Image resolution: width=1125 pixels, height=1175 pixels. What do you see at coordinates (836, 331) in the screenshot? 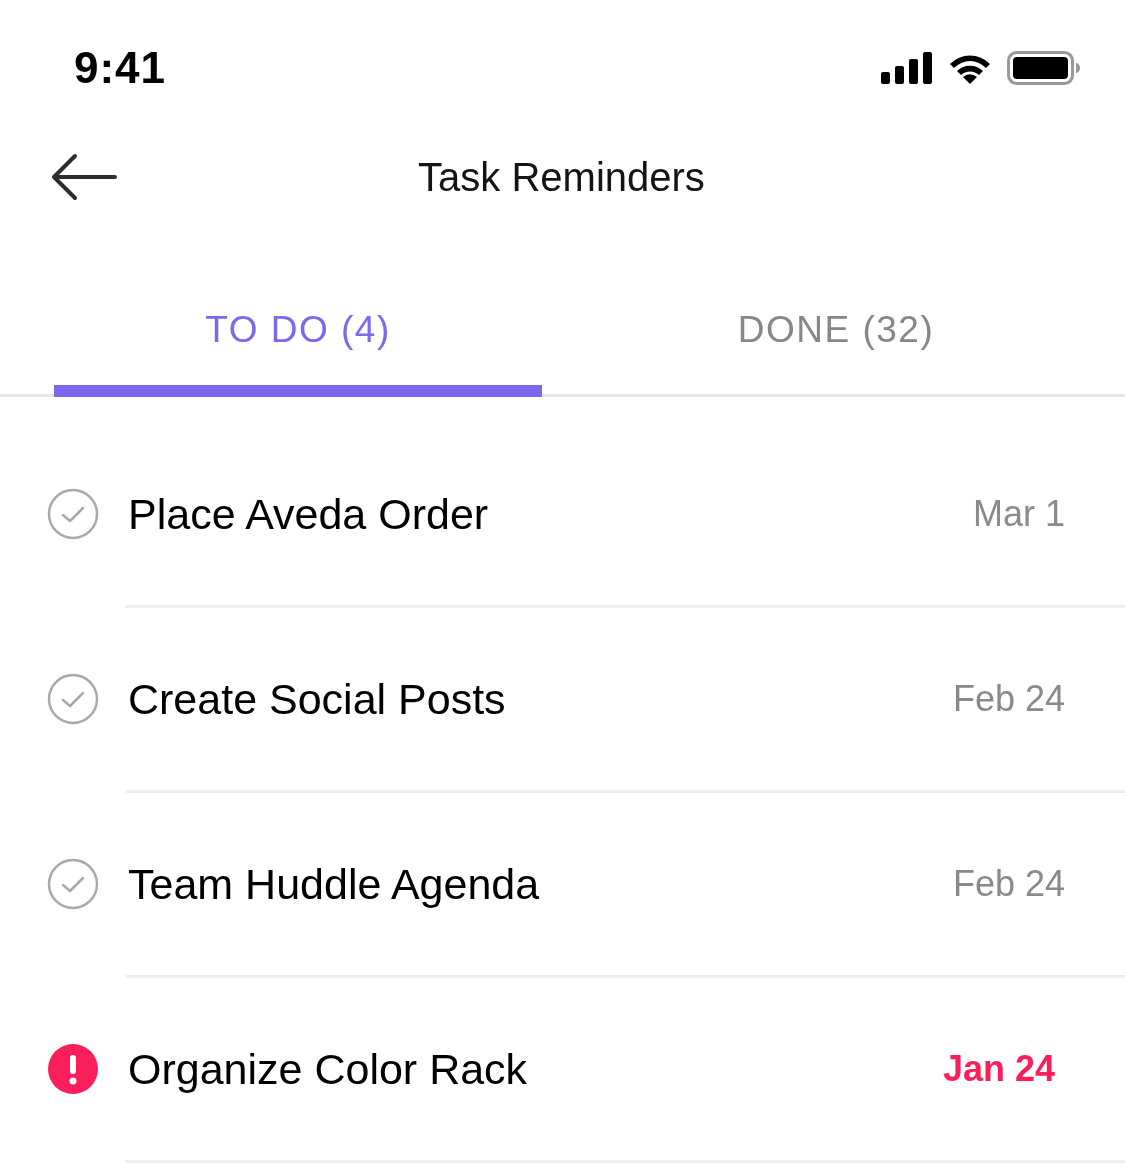
I see `tab: DONE (32)` at bounding box center [836, 331].